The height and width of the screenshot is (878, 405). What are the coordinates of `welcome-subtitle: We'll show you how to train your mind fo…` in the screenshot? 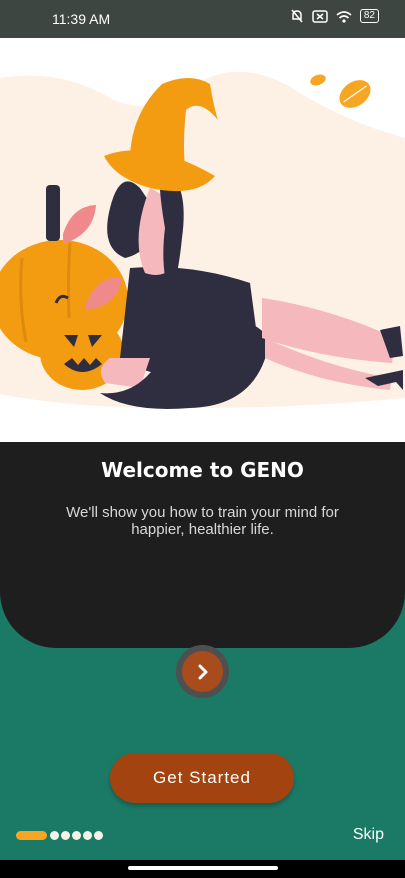 It's located at (202, 521).